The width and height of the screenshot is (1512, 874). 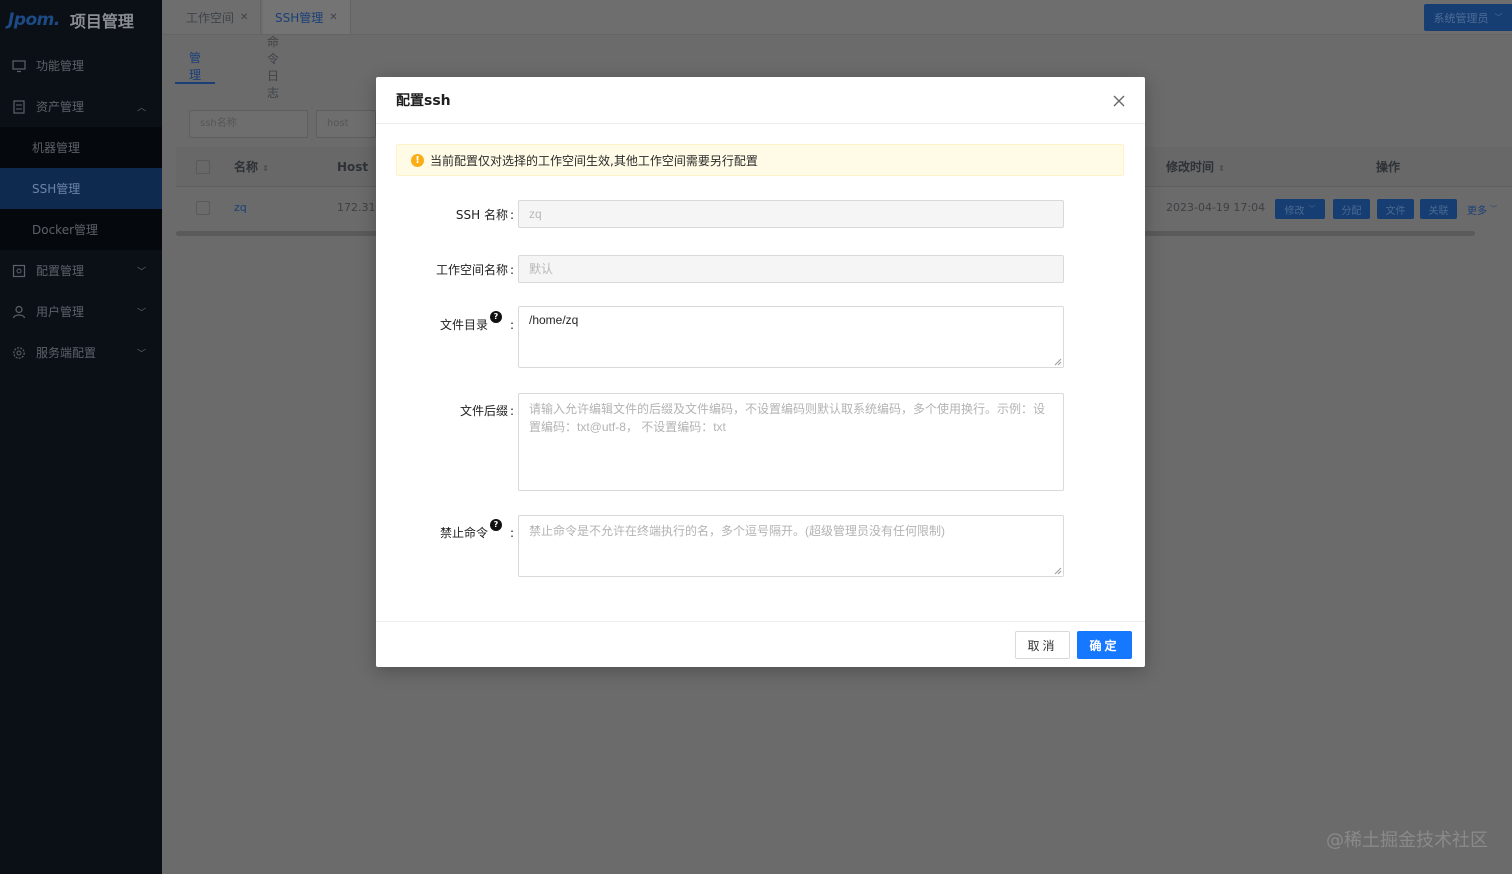 I want to click on file-dir-label: 文件目录?:, so click(x=476, y=321).